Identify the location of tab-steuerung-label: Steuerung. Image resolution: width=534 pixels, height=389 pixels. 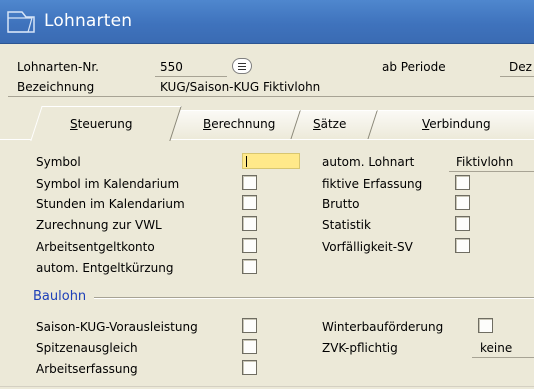
(101, 124).